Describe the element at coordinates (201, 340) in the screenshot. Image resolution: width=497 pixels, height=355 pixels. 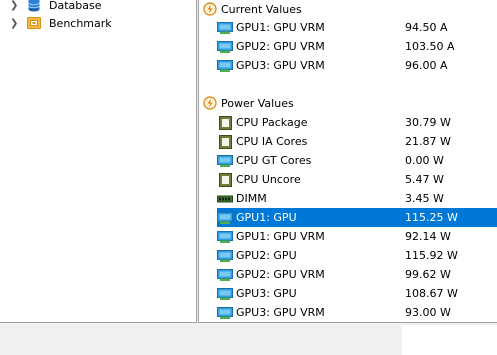
I see `desktop-background` at that location.